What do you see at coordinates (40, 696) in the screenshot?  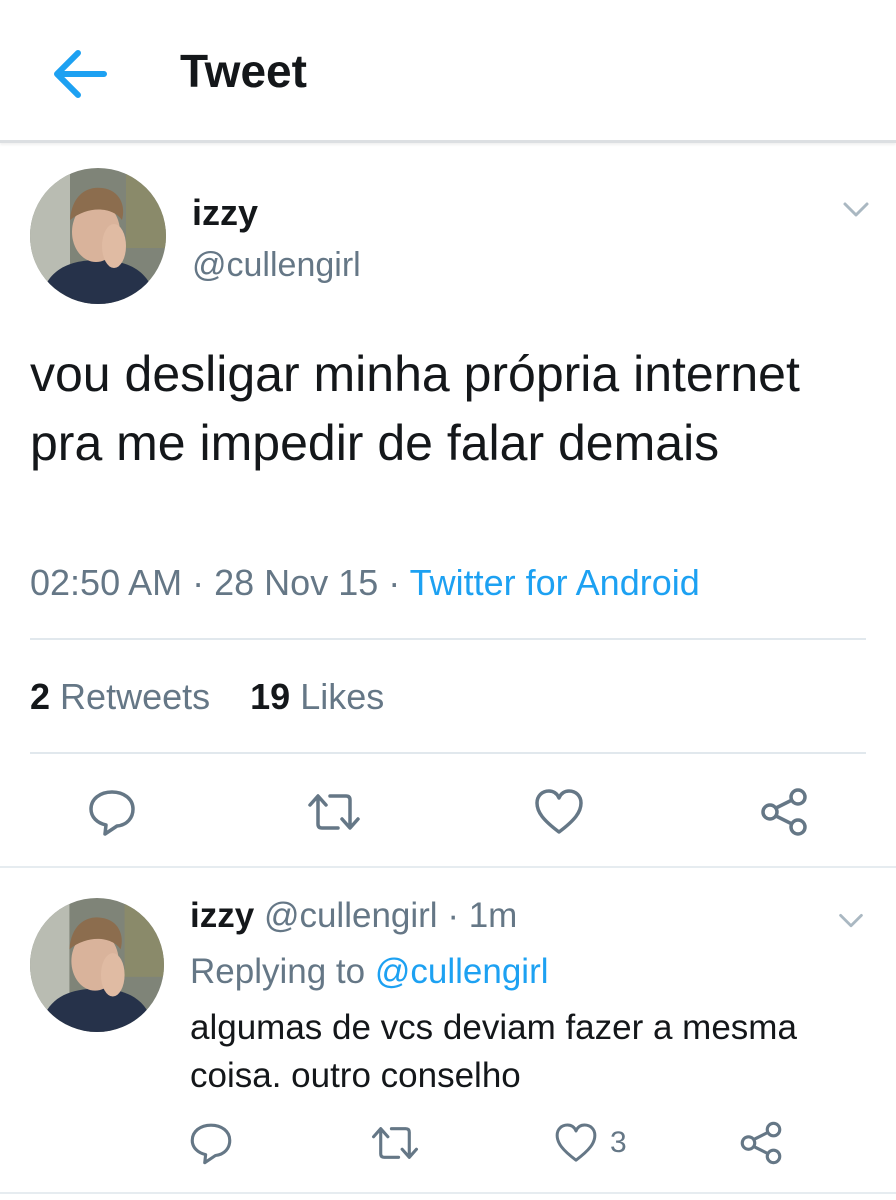 I see `retweets-count: 2` at bounding box center [40, 696].